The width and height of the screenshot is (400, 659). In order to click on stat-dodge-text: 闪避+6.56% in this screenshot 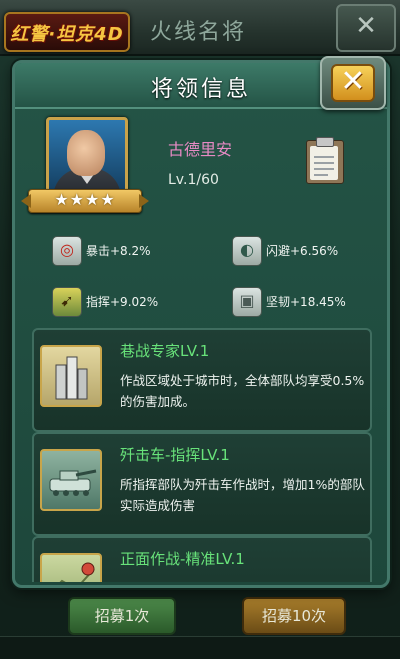, I will do `click(302, 251)`.